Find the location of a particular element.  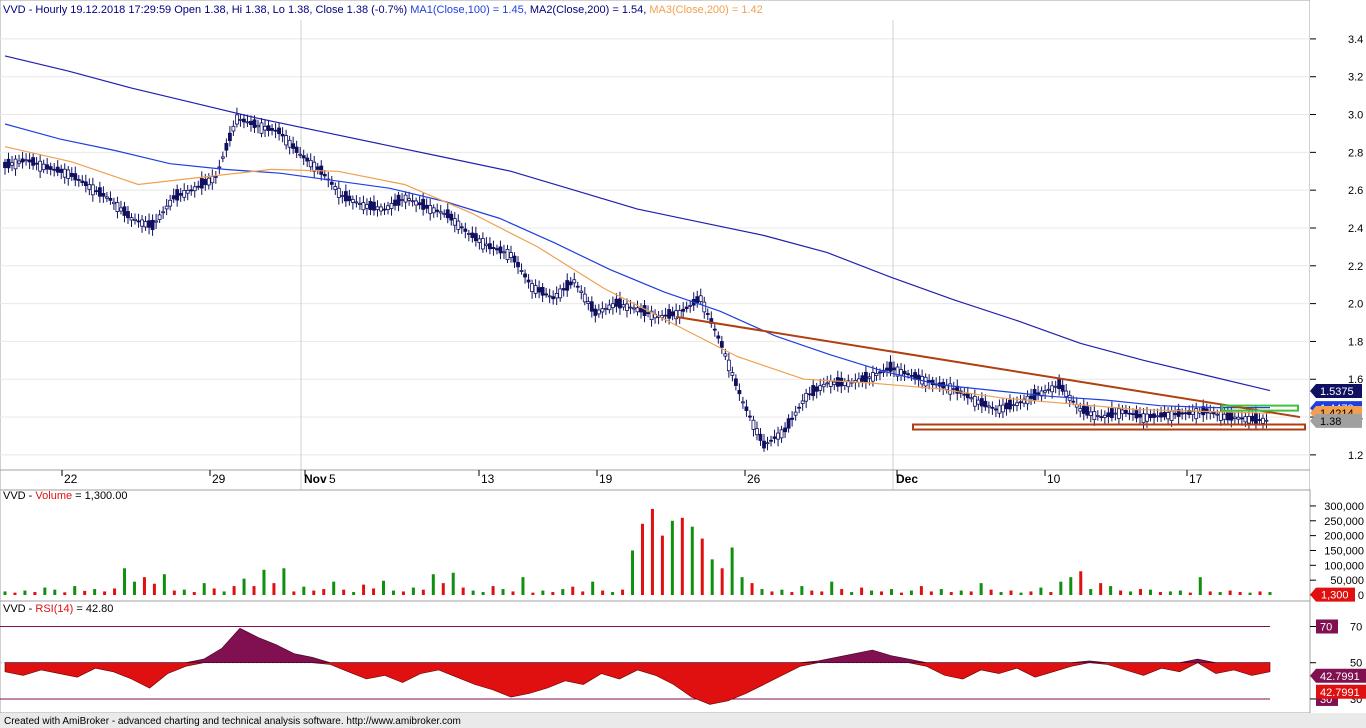

rsi-header-value: = 42.80 is located at coordinates (94, 609).